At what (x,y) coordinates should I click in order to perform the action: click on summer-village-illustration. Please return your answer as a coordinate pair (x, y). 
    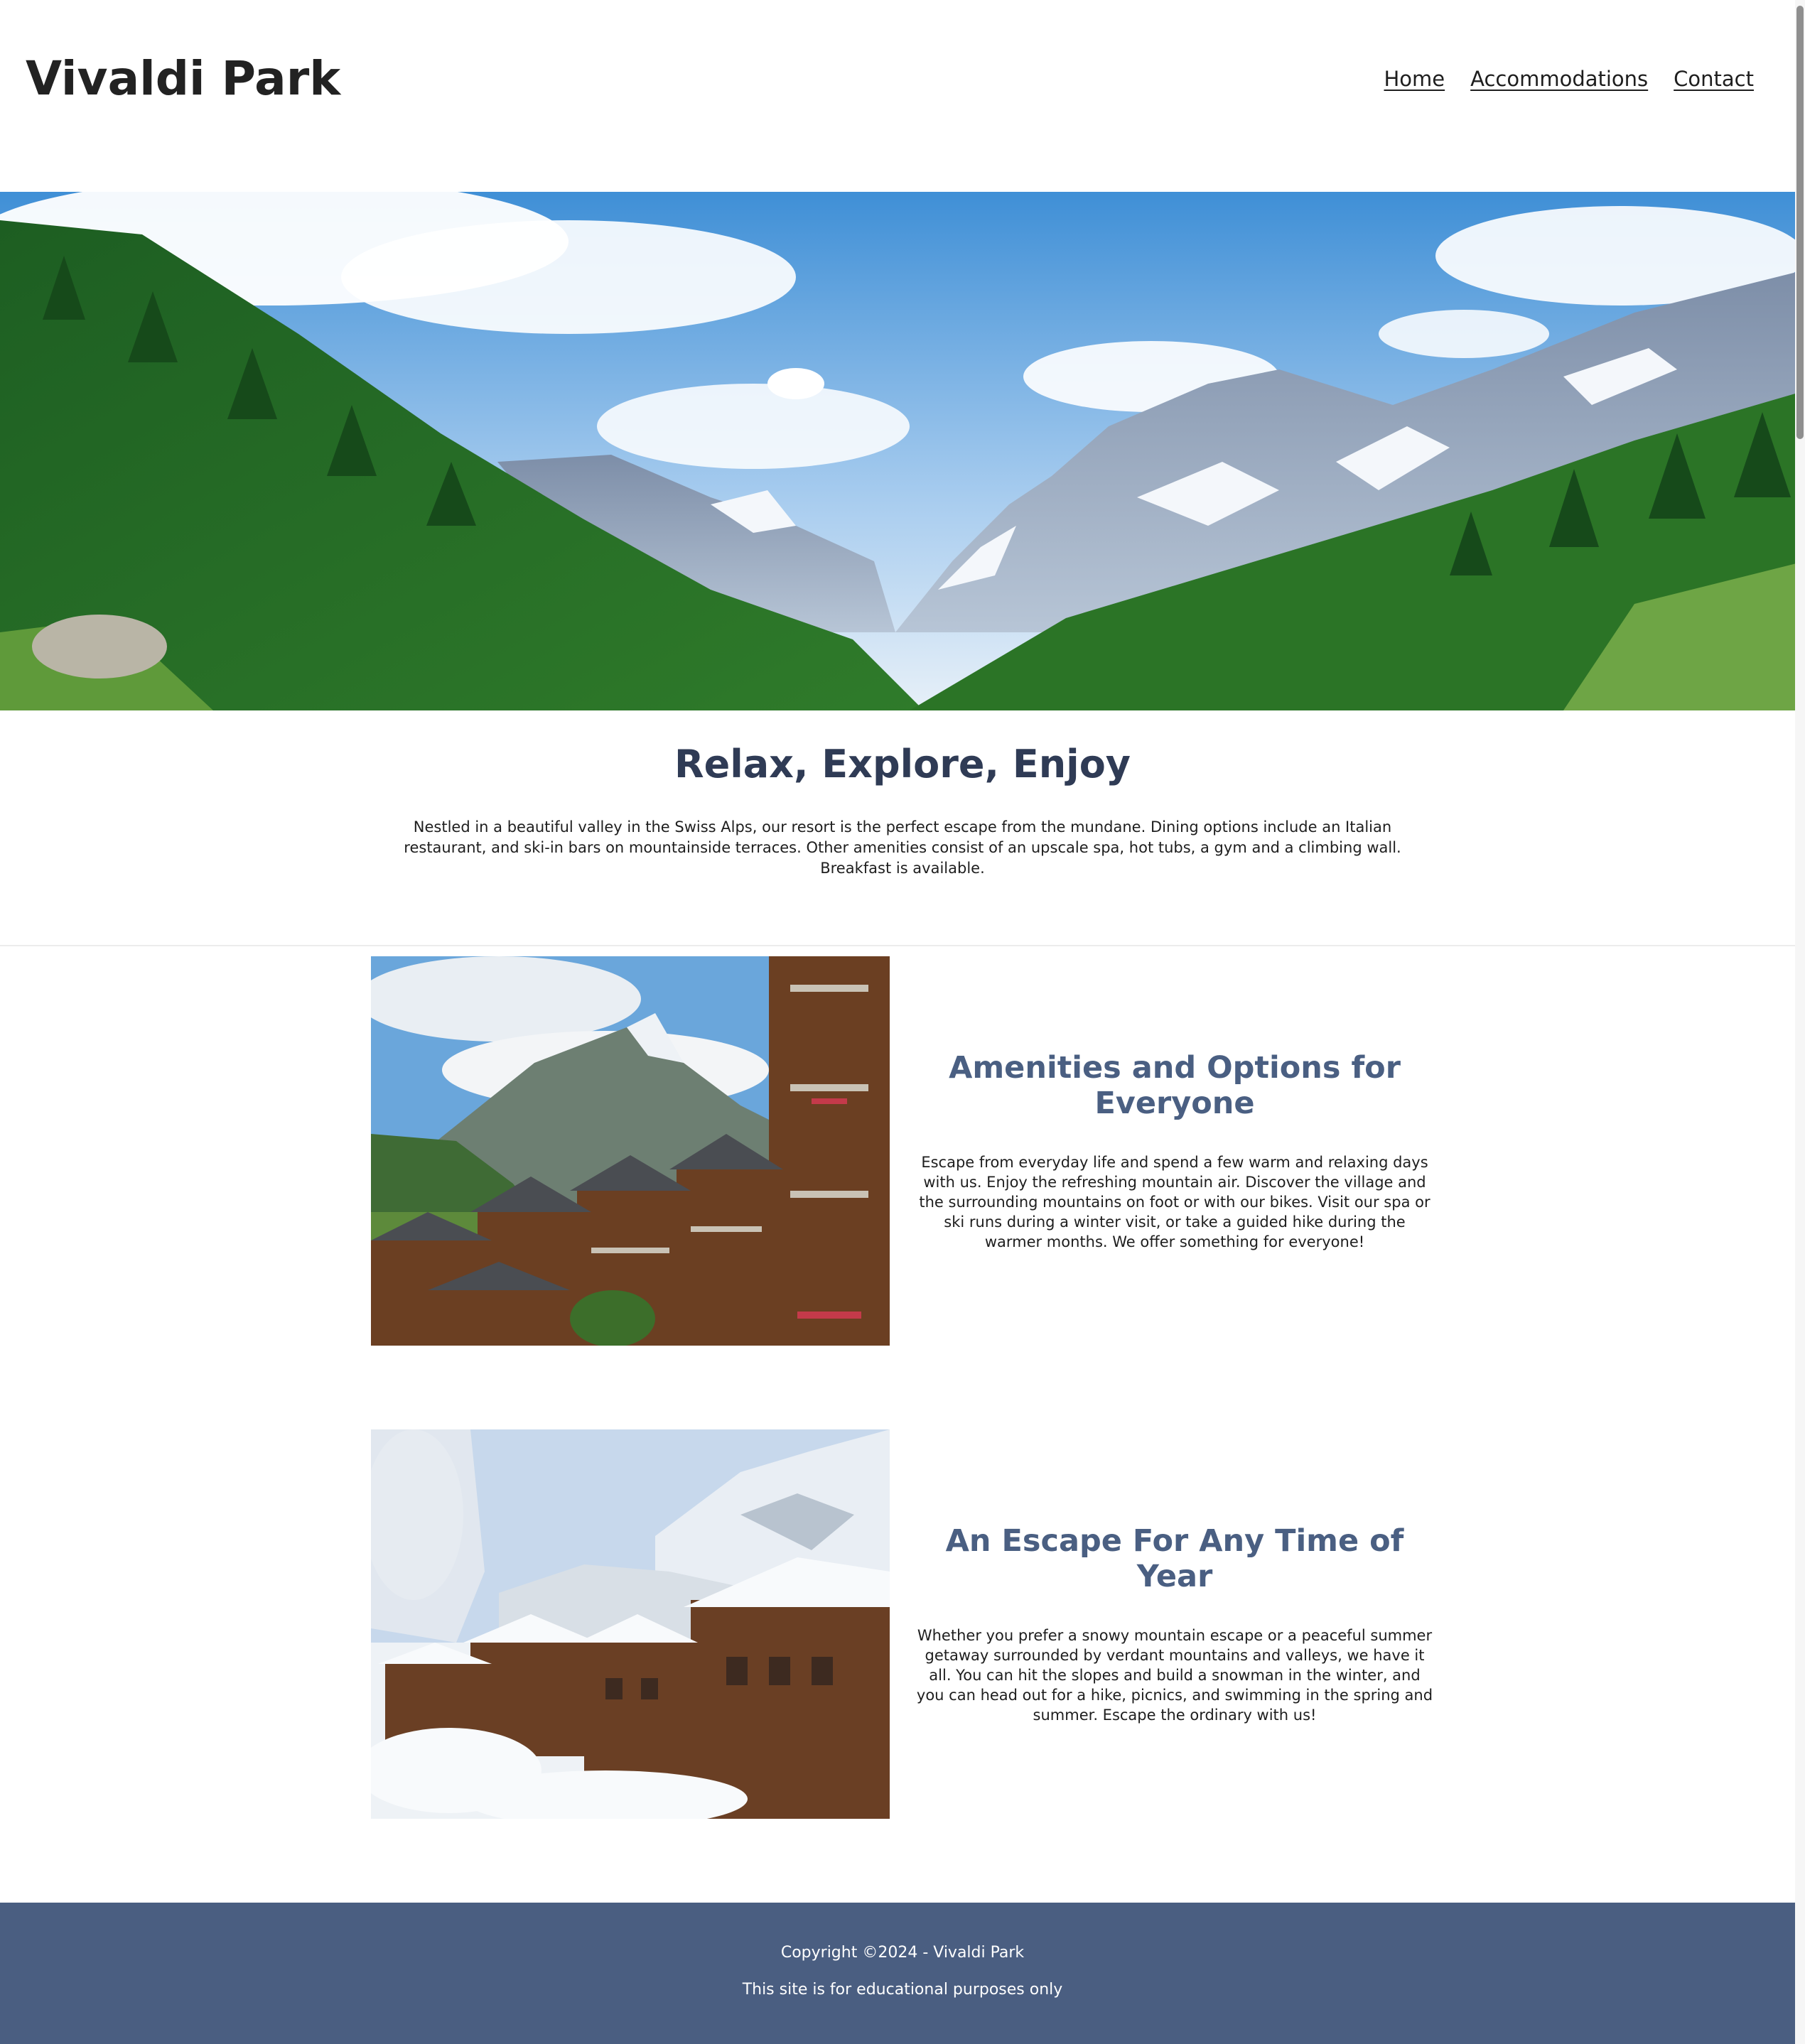
    Looking at the image, I should click on (630, 1151).